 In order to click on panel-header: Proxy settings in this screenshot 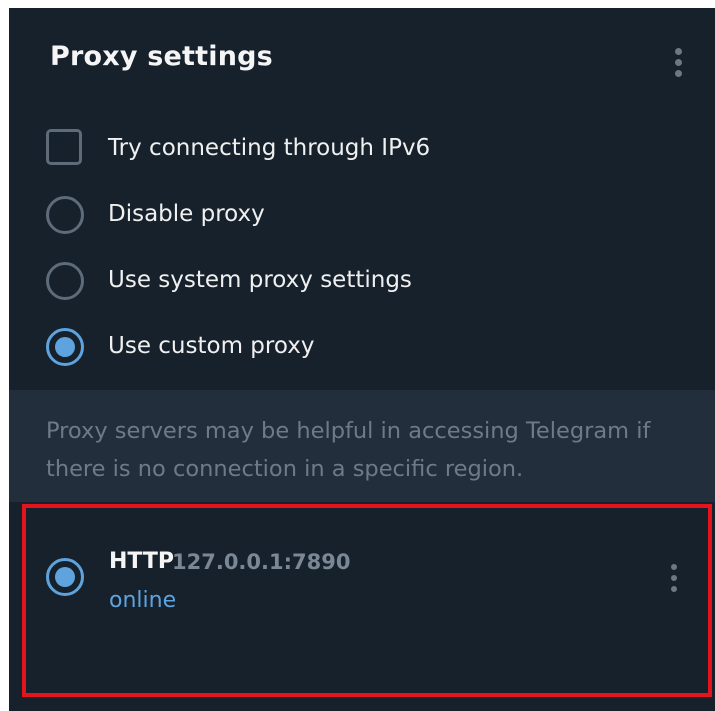, I will do `click(362, 58)`.